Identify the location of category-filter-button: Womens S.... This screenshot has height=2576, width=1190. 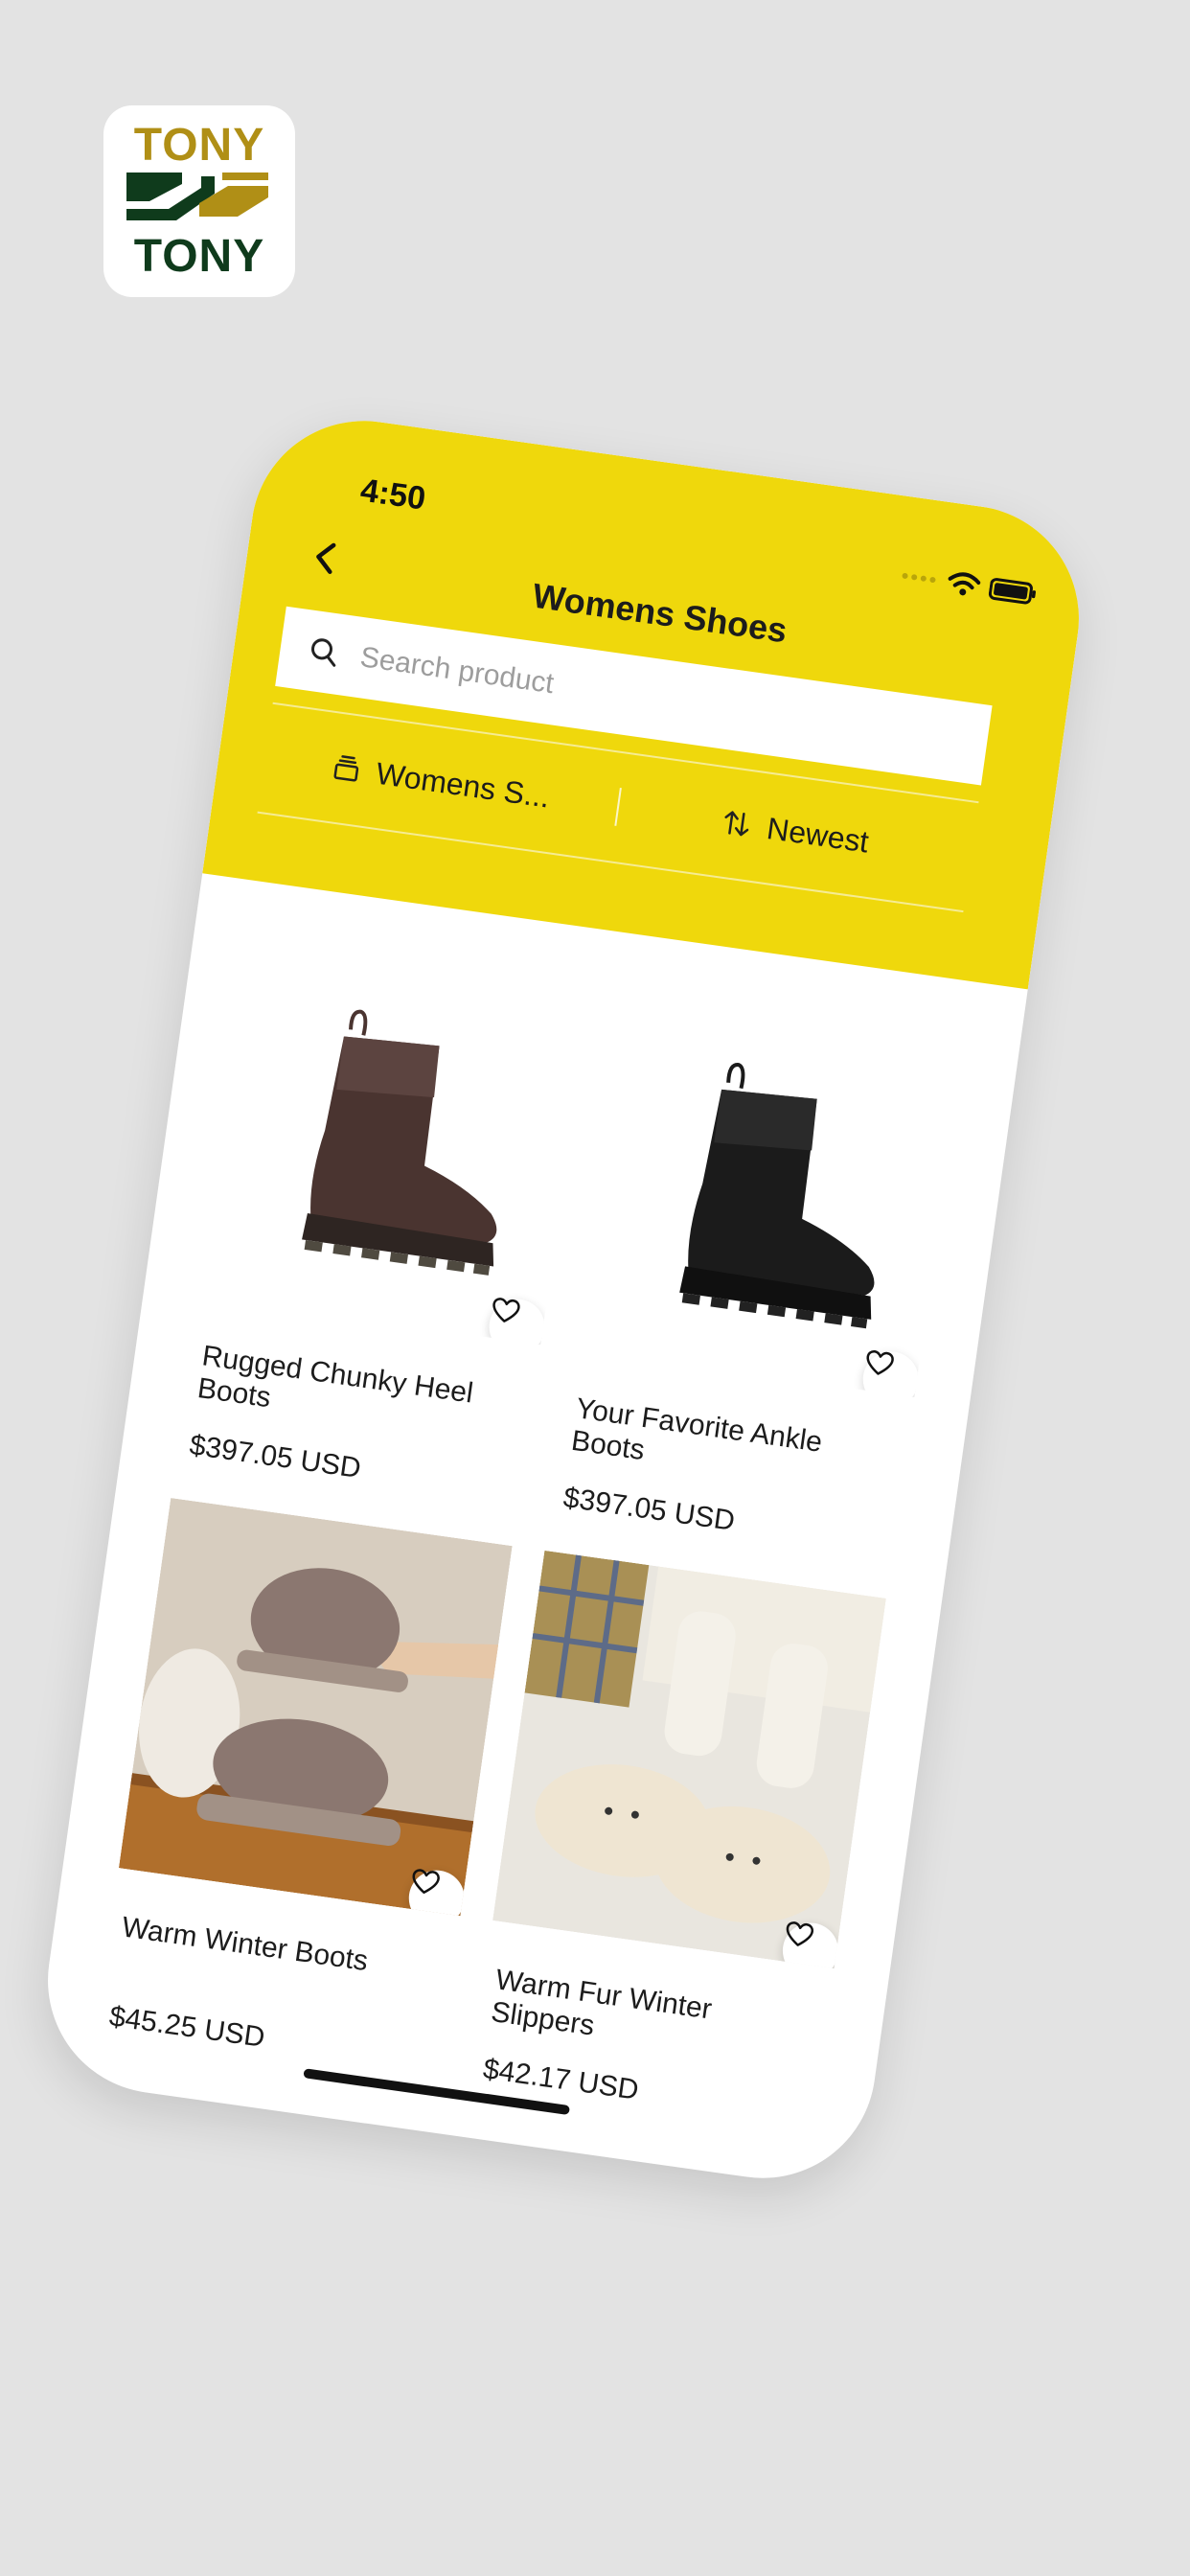
(442, 782).